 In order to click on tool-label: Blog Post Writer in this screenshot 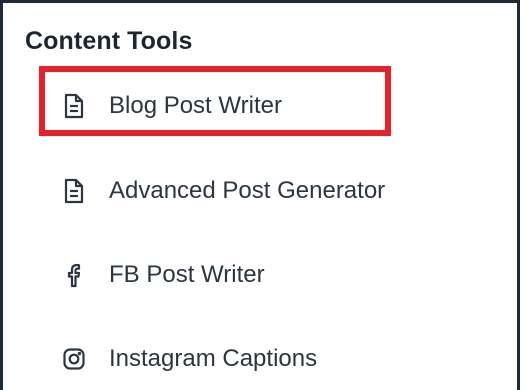, I will do `click(195, 105)`.